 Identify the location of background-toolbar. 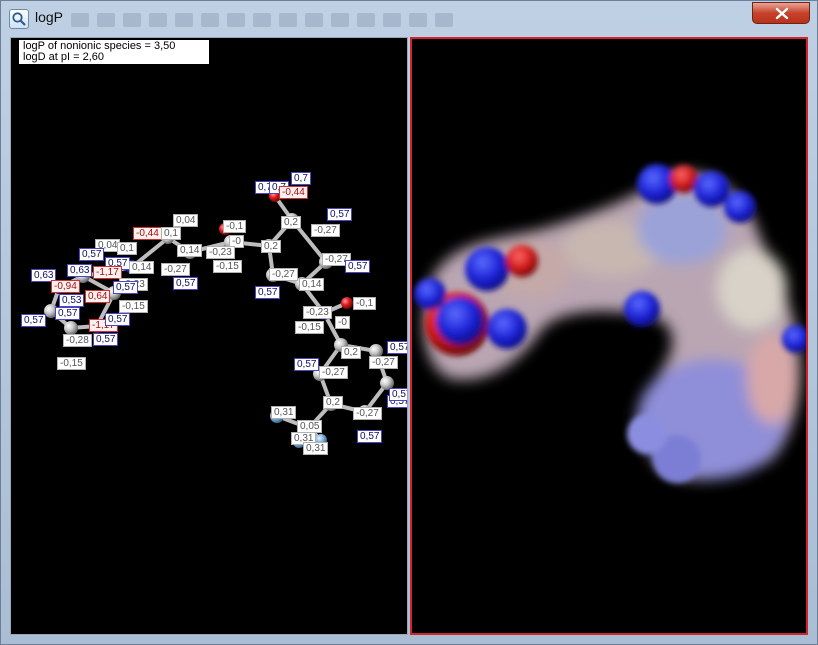
(411, 20).